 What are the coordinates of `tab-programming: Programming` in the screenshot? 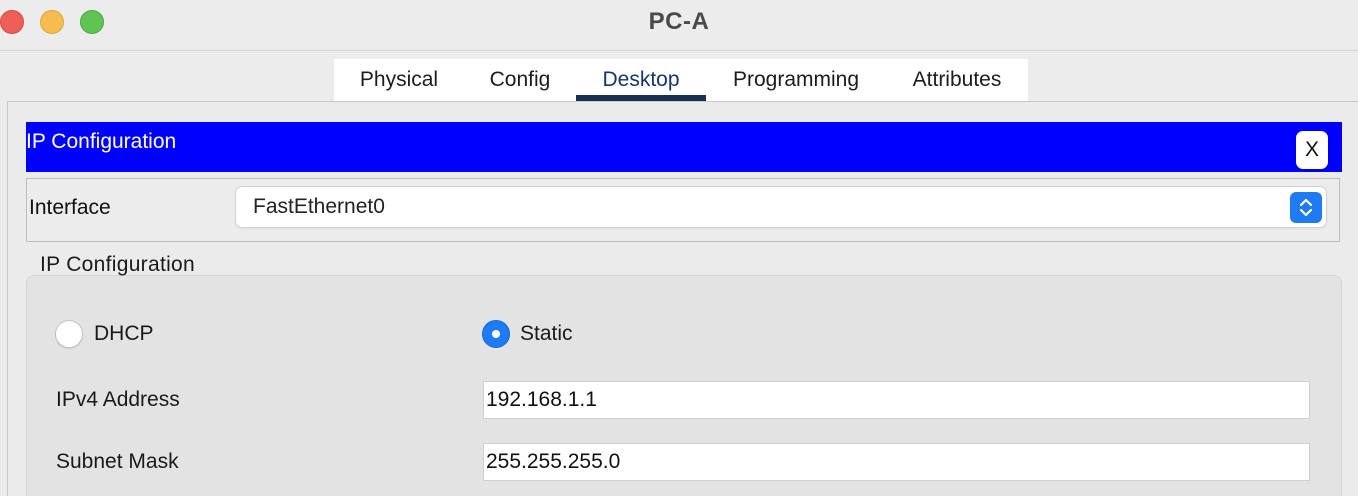 It's located at (796, 80).